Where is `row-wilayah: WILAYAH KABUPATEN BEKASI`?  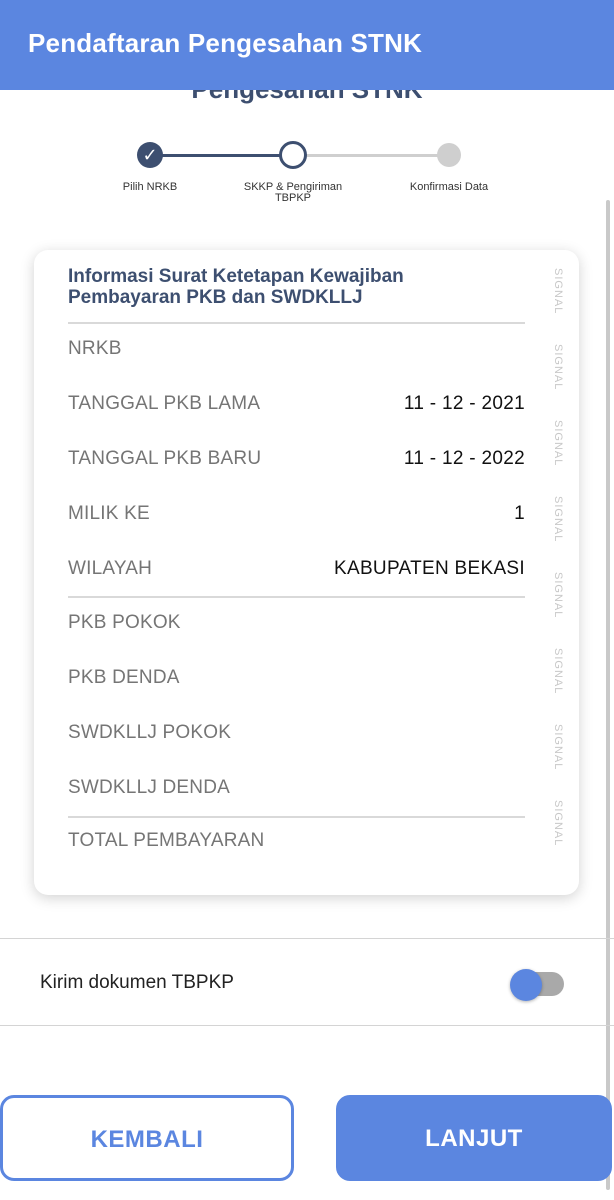
row-wilayah: WILAYAH KABUPATEN BEKASI is located at coordinates (296, 569).